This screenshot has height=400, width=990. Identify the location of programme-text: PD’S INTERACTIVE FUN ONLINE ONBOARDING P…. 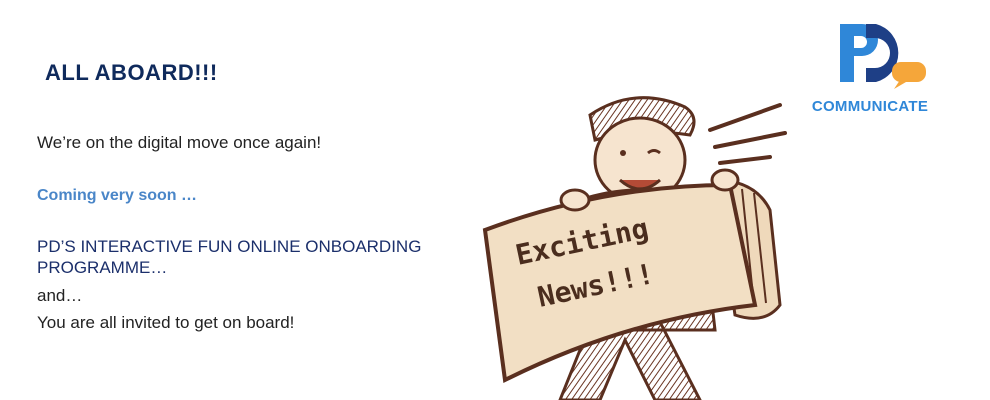
(229, 257).